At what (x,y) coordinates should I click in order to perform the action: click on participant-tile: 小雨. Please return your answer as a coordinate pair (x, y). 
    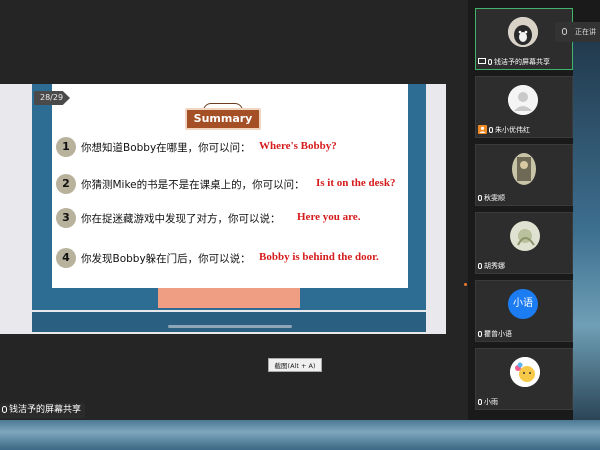
    Looking at the image, I should click on (524, 379).